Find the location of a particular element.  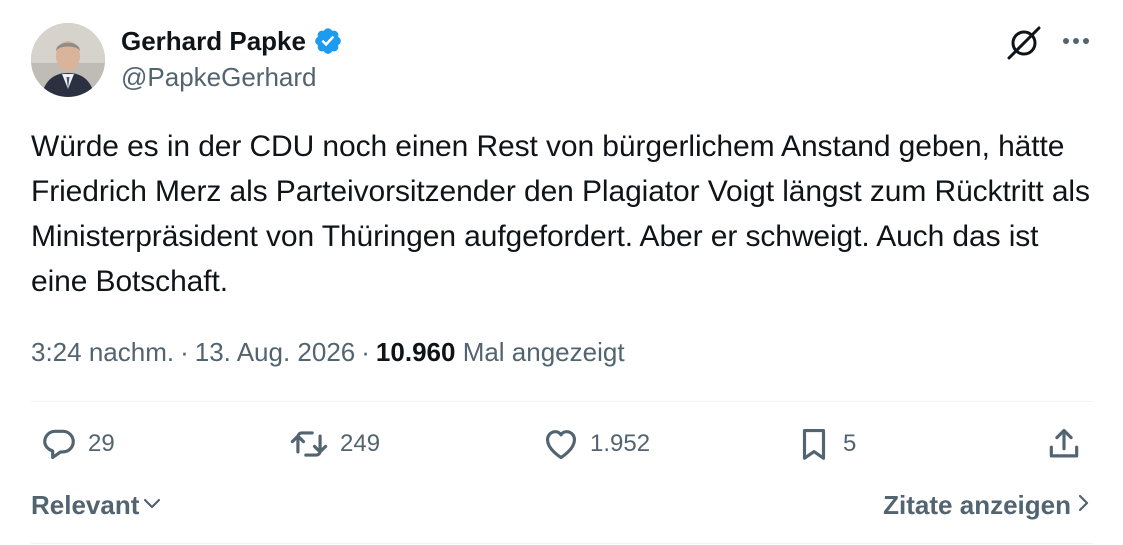

sort-dropdown: Relevant is located at coordinates (97, 505).